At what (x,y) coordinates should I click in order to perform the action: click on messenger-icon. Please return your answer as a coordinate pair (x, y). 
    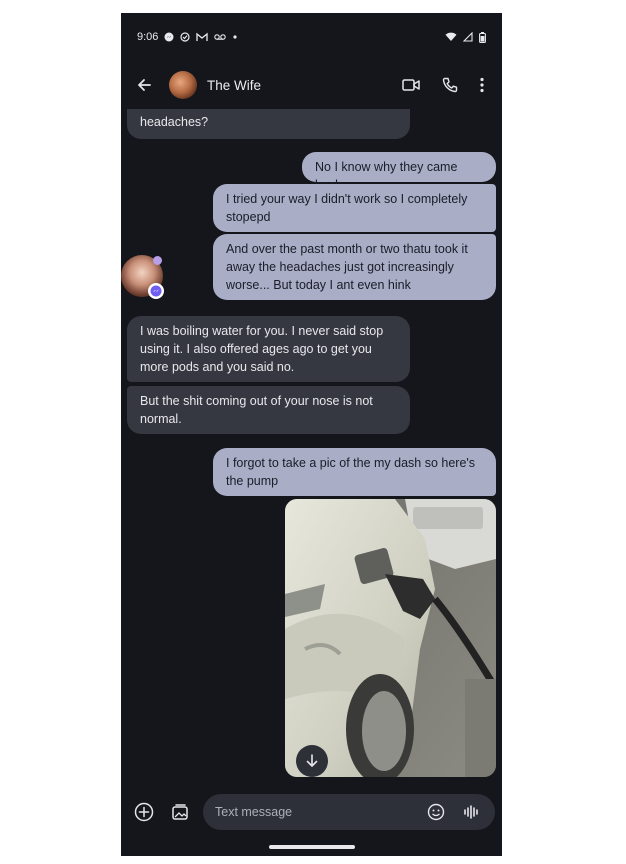
    Looking at the image, I should click on (169, 37).